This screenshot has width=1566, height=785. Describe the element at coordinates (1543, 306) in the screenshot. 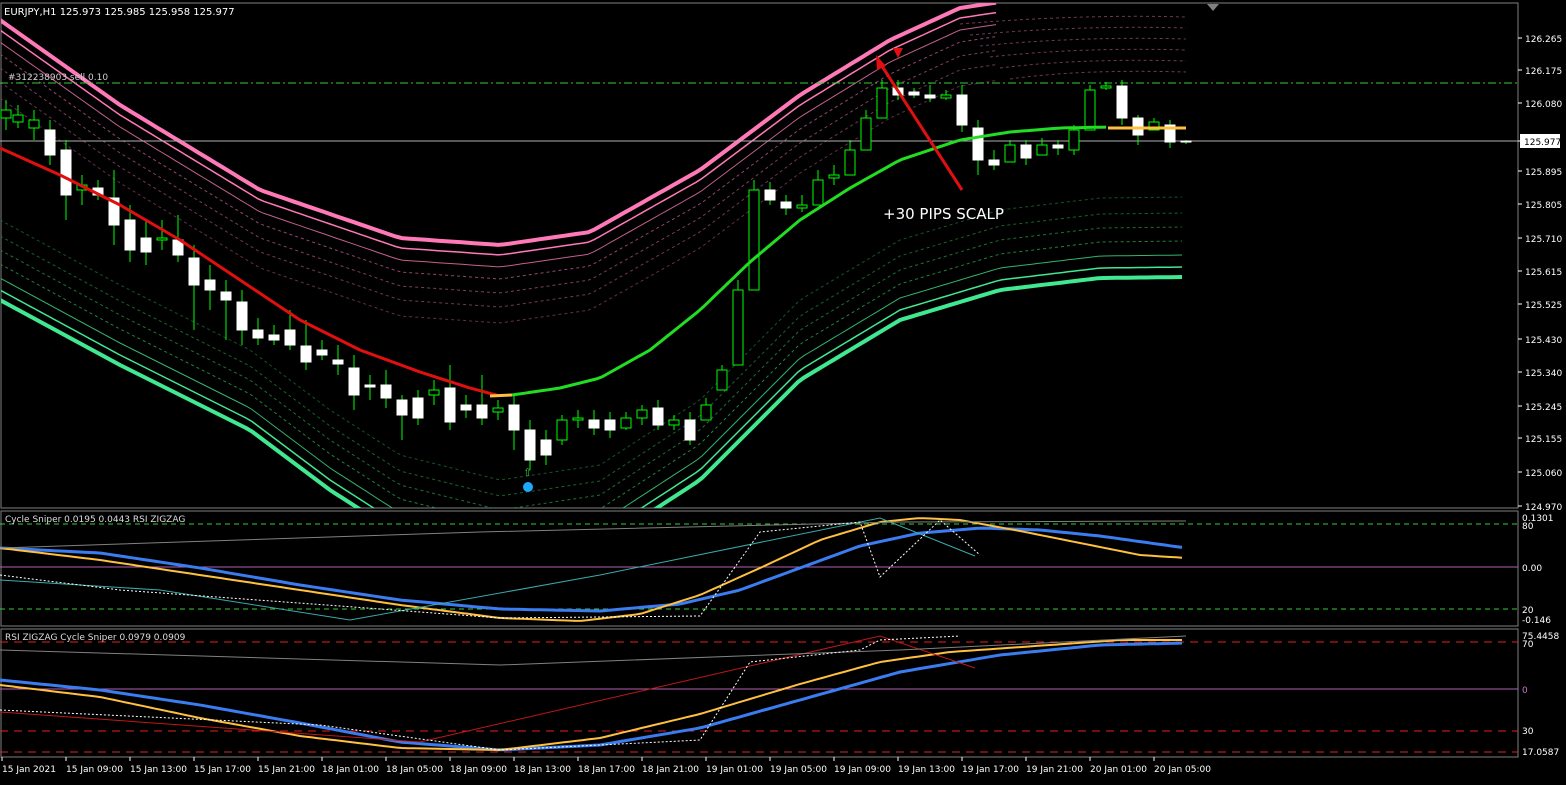

I see `price-label-8: 125.525` at that location.